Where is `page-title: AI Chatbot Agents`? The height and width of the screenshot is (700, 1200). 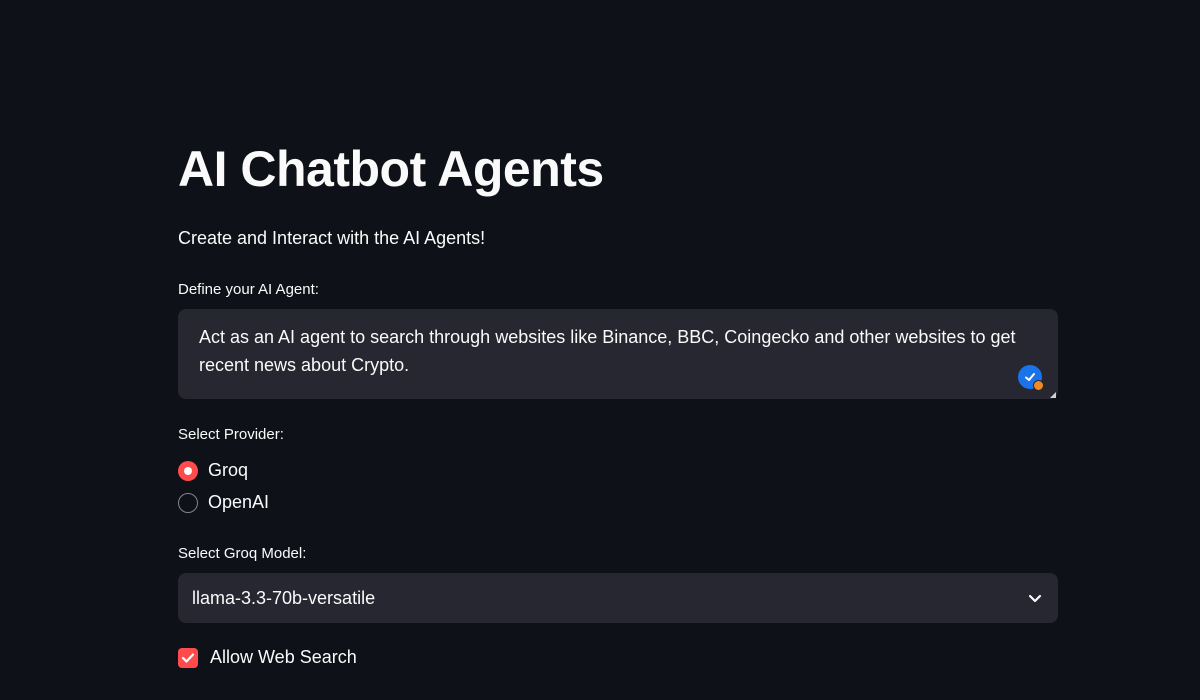
page-title: AI Chatbot Agents is located at coordinates (391, 169).